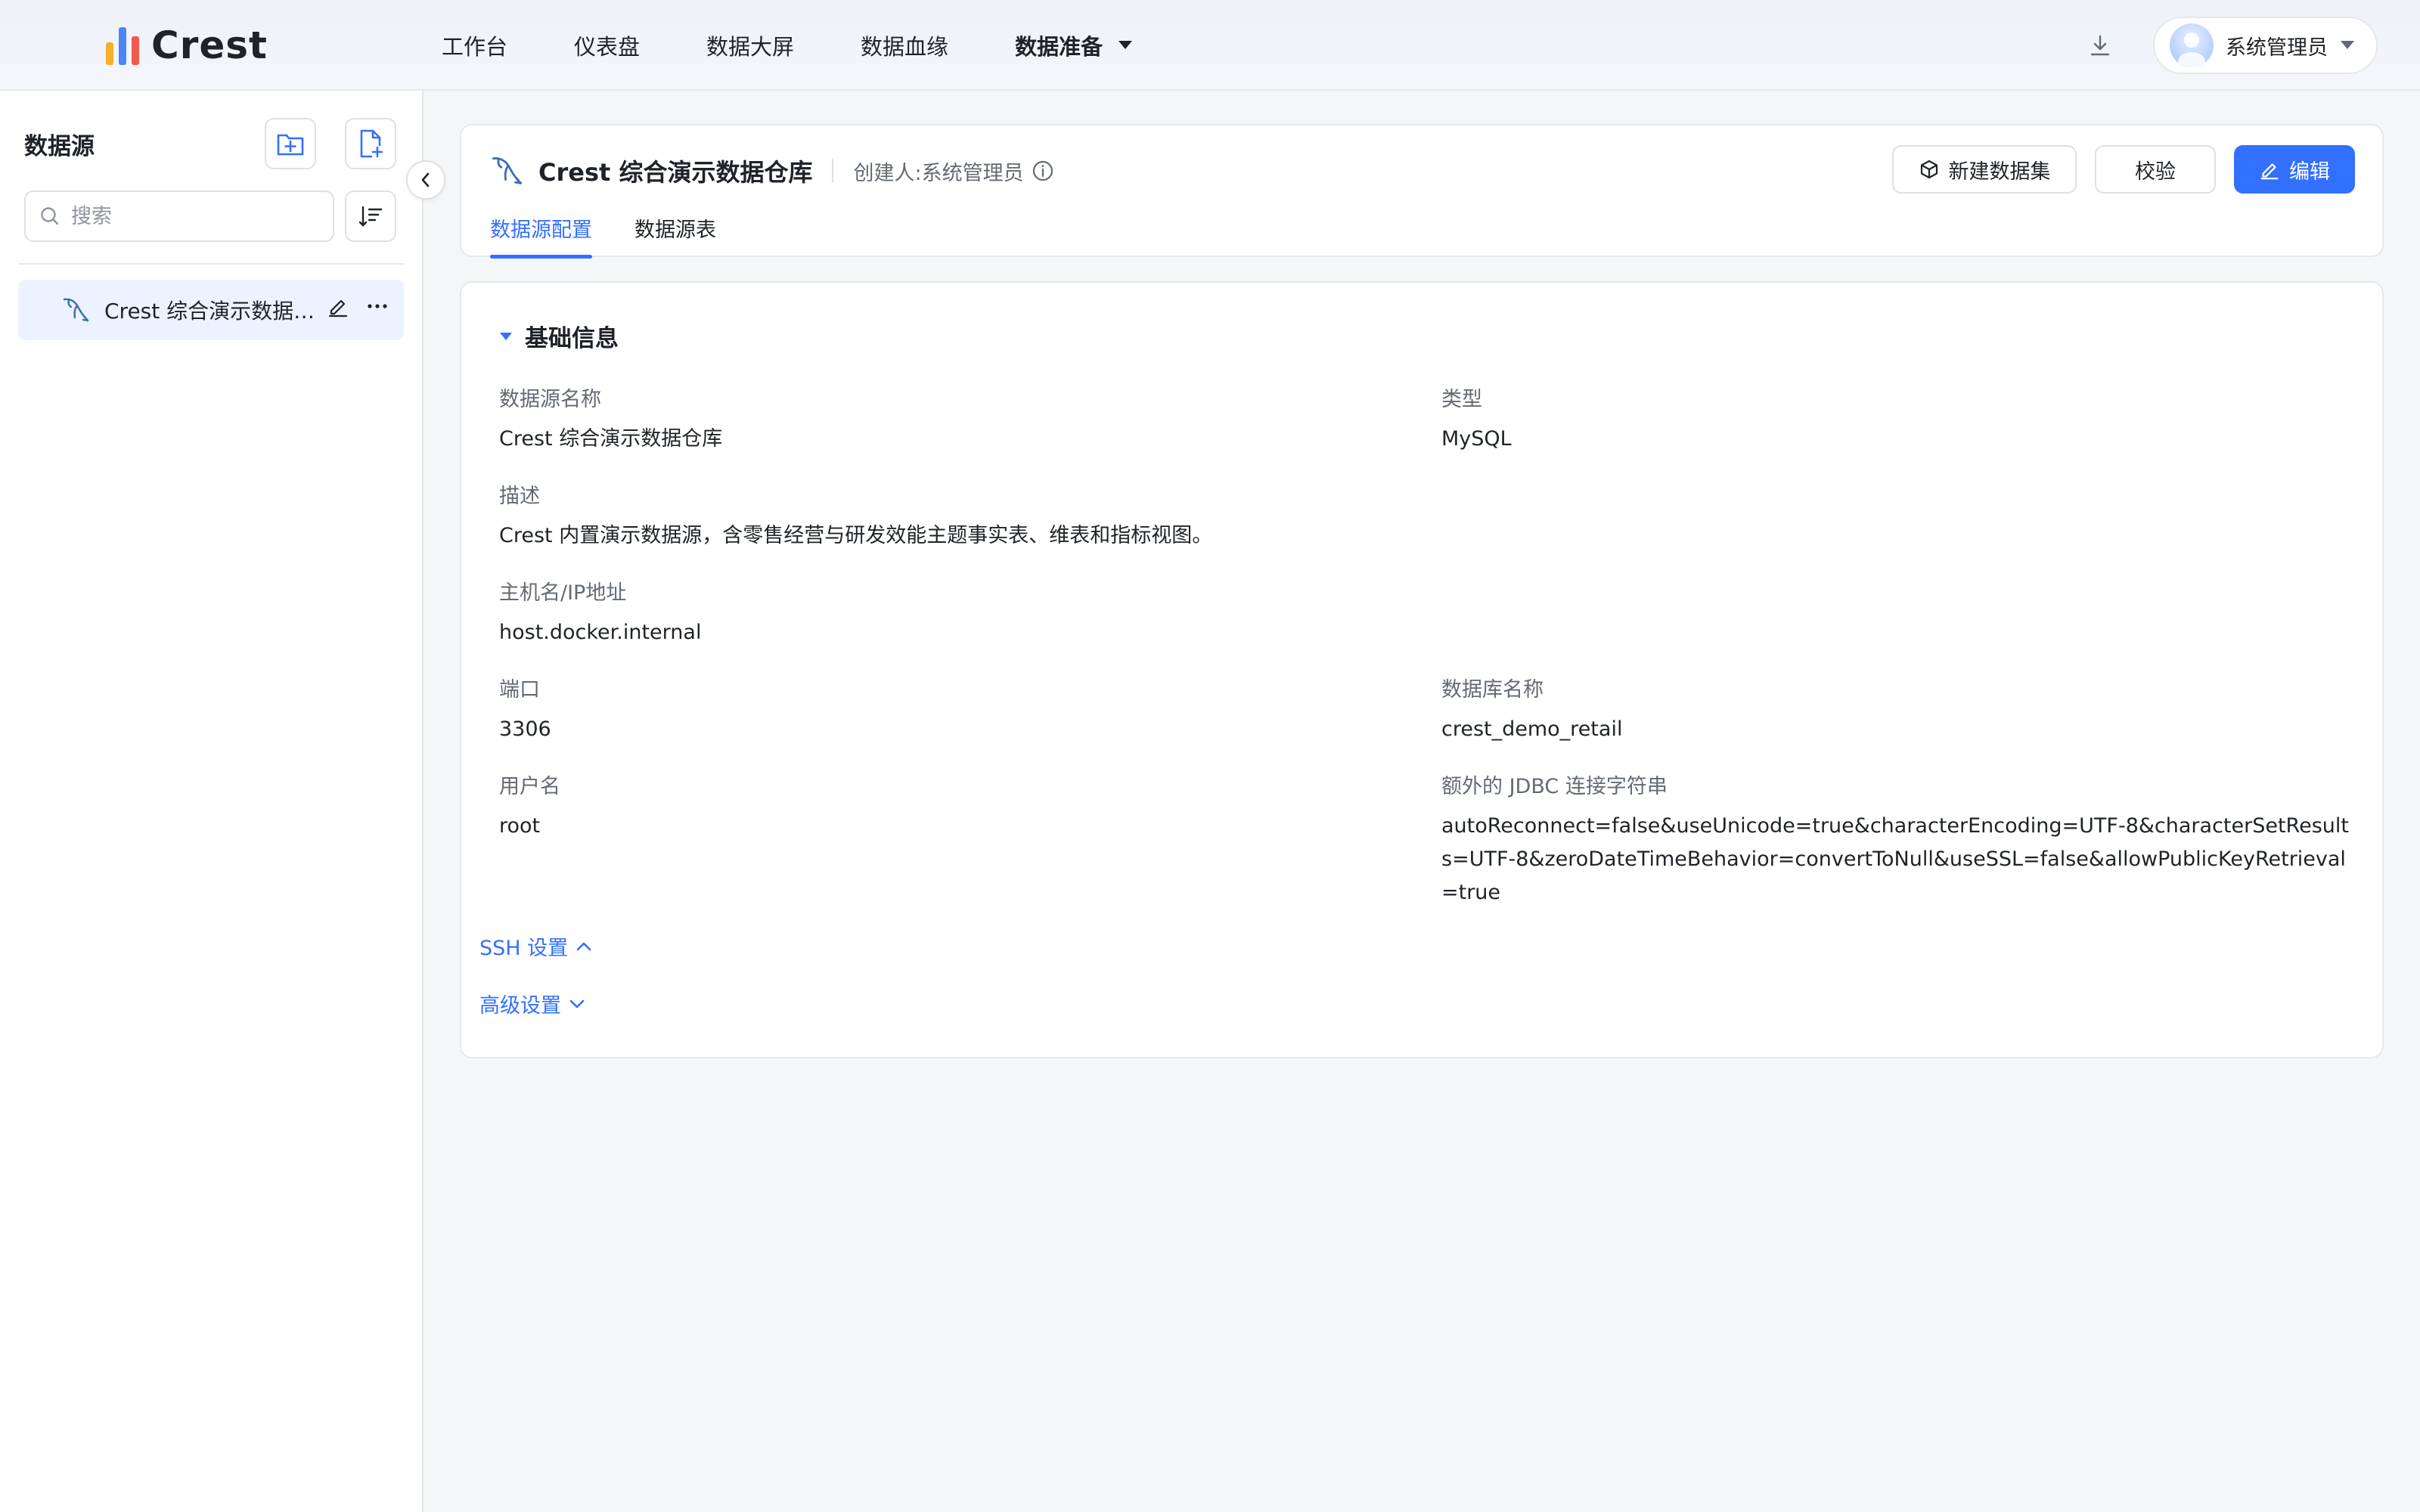 This screenshot has height=1512, width=2420. What do you see at coordinates (611, 439) in the screenshot?
I see `field-value: Crest 综合演示数据仓库` at bounding box center [611, 439].